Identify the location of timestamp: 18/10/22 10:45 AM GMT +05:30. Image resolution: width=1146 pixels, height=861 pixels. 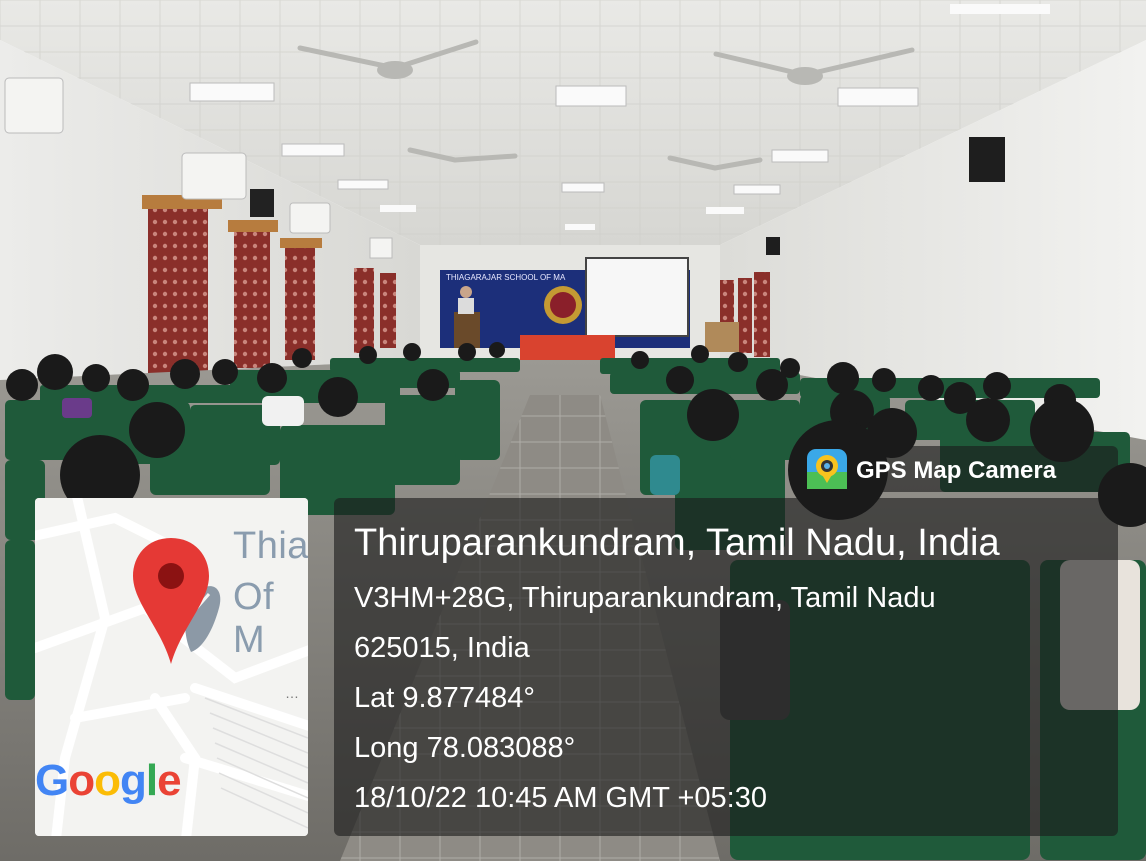
(560, 798).